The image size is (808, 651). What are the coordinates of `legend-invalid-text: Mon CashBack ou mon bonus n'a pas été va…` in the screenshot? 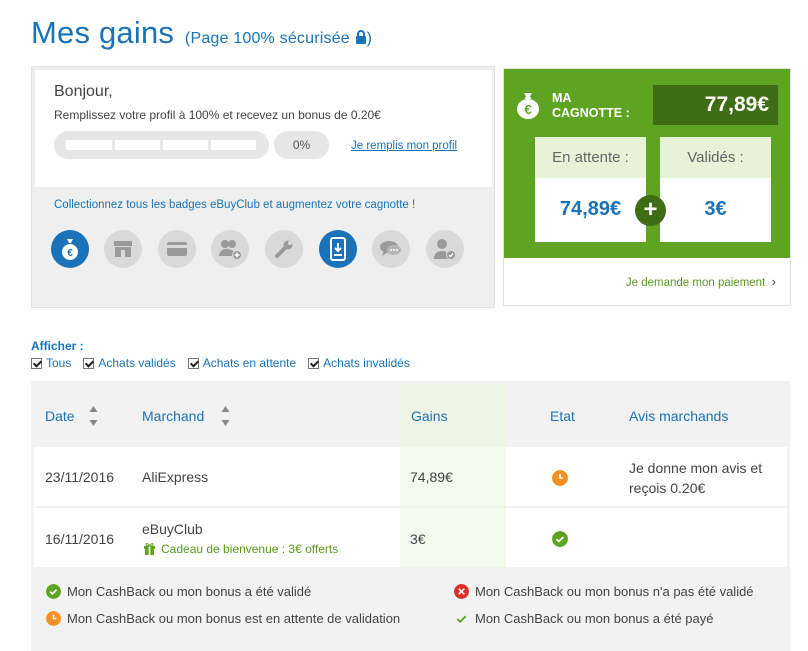 It's located at (614, 591).